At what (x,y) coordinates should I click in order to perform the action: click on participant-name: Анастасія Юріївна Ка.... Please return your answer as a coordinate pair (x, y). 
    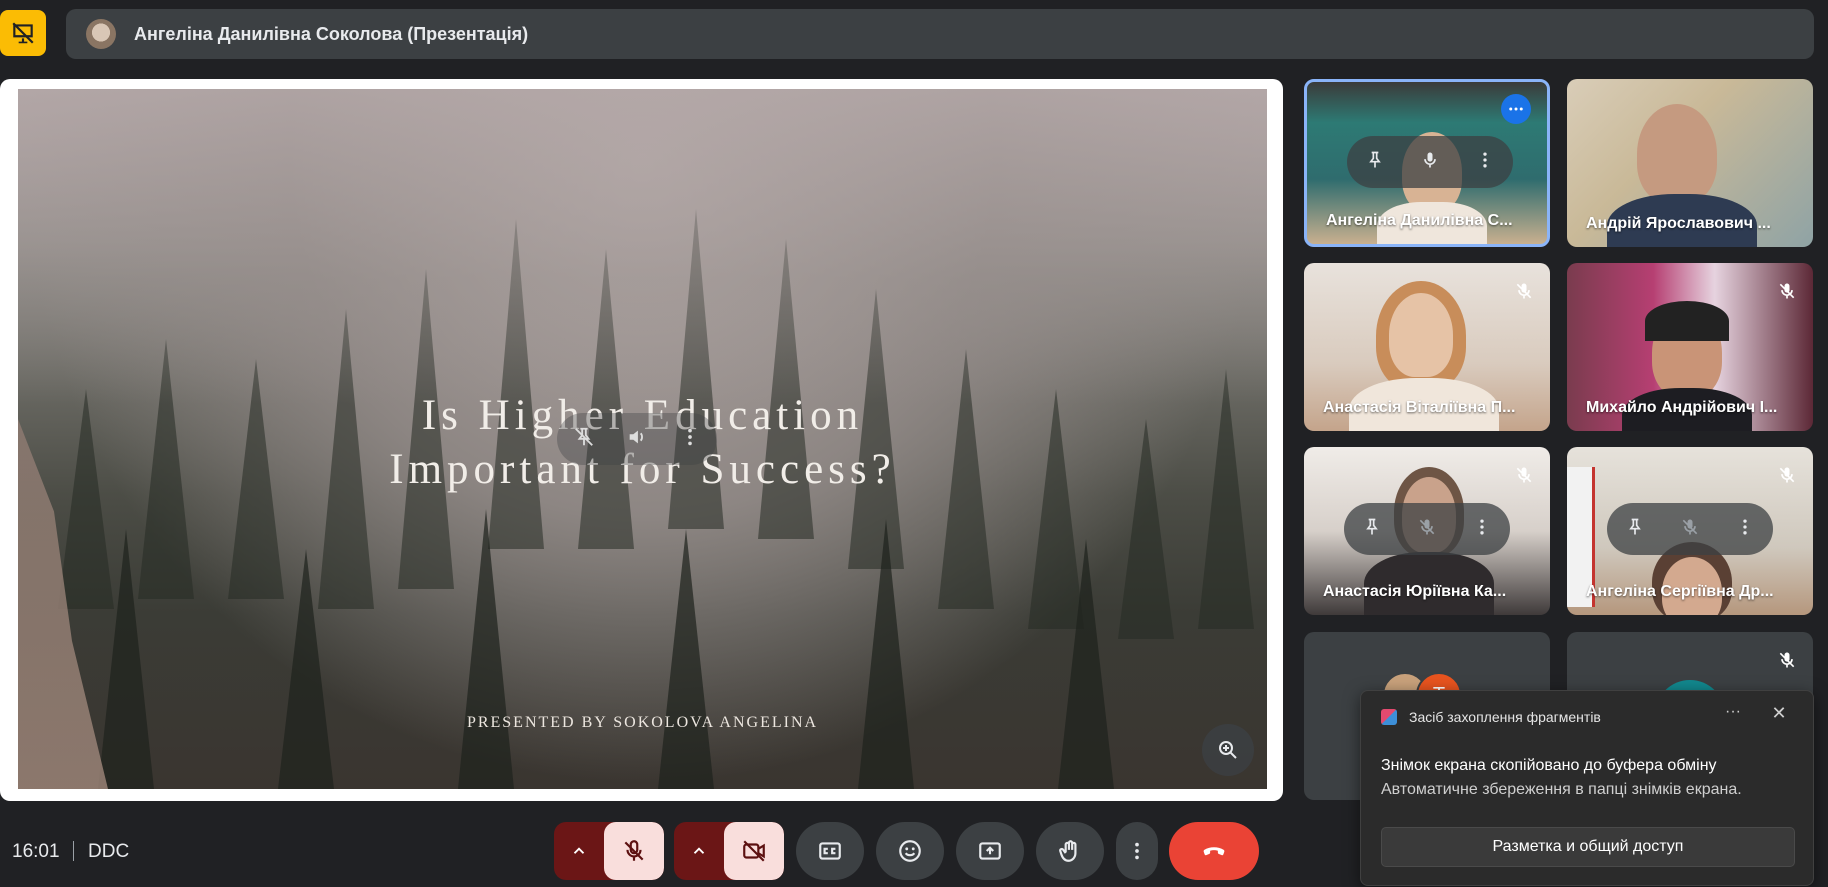
    Looking at the image, I should click on (1415, 591).